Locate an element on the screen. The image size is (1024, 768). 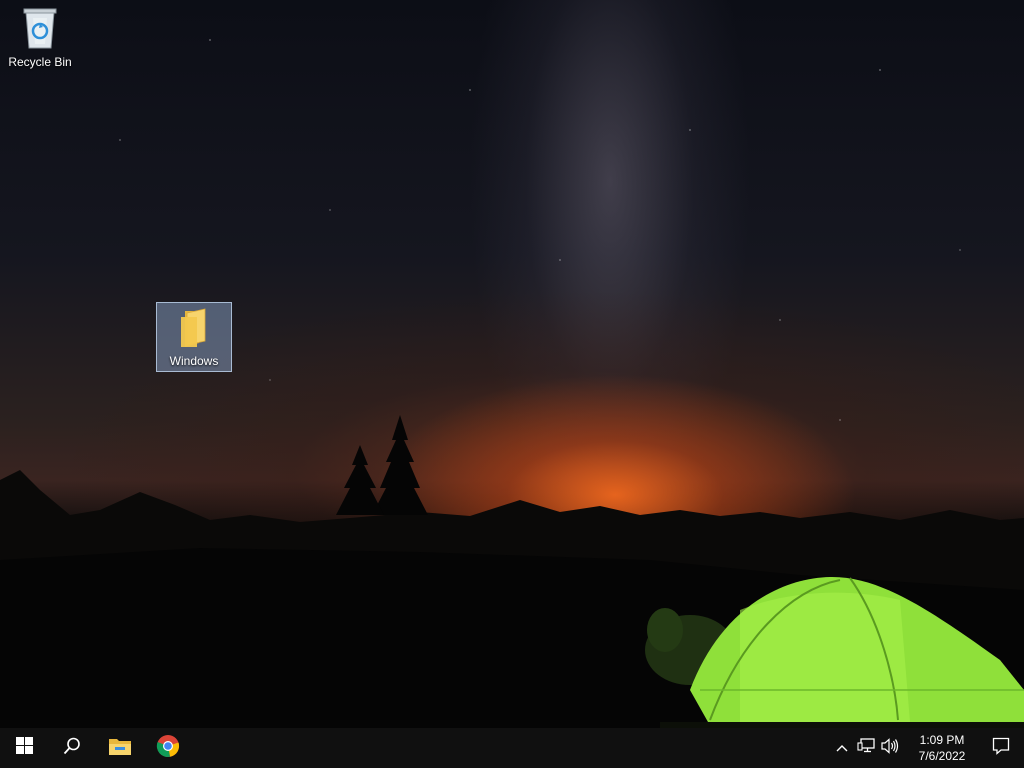
desktop-icon-windows-folder: Windows is located at coordinates (194, 337).